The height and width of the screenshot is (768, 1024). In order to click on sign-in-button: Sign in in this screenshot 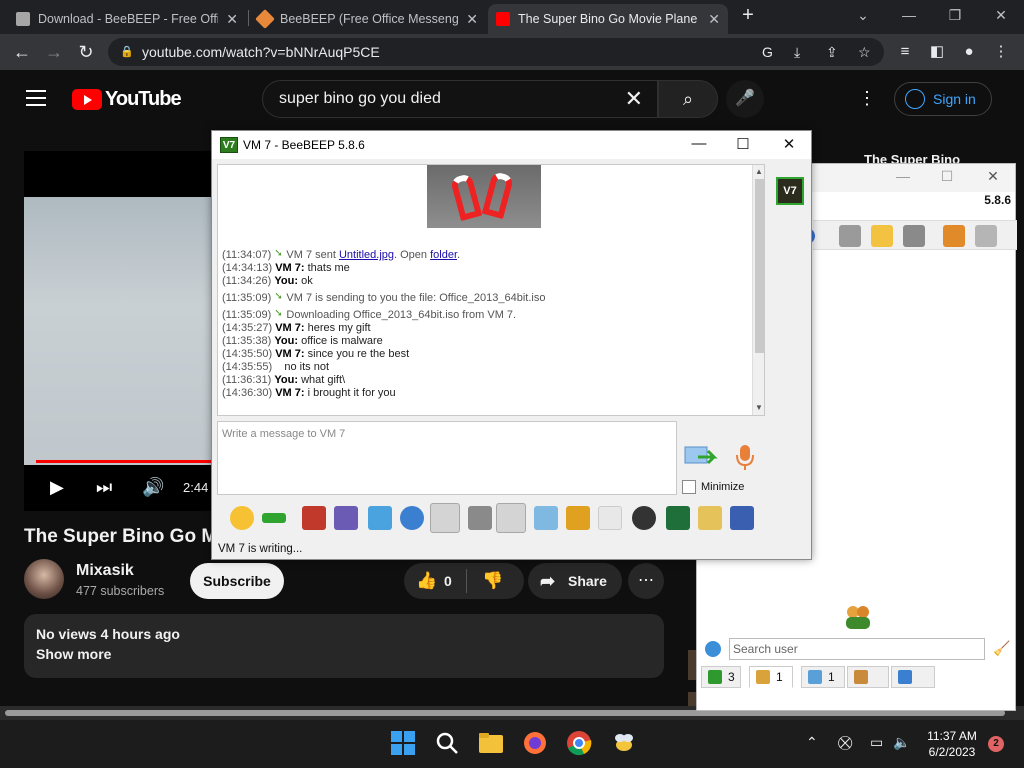, I will do `click(943, 99)`.